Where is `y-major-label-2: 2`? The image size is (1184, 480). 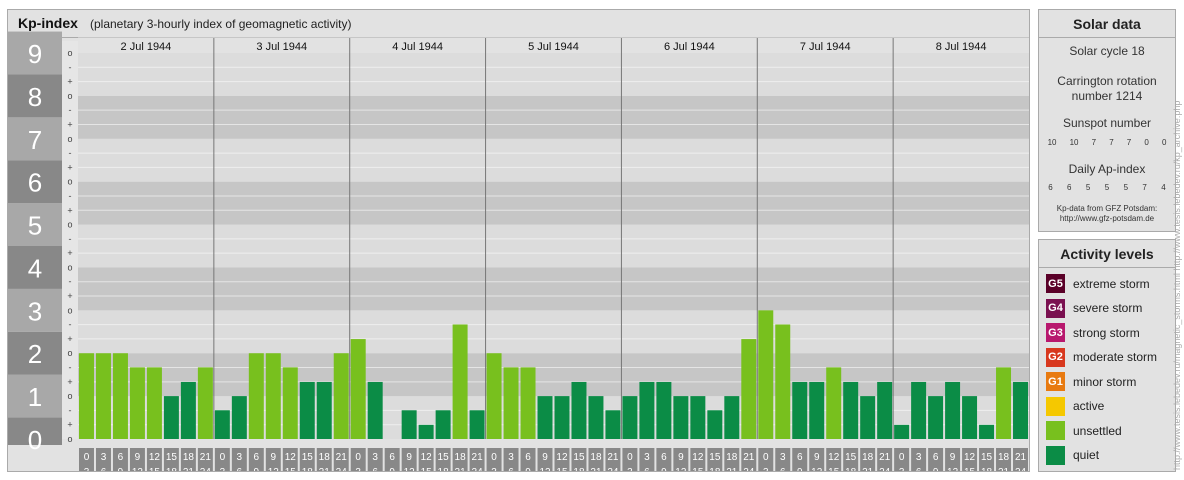
y-major-label-2: 2 is located at coordinates (35, 354).